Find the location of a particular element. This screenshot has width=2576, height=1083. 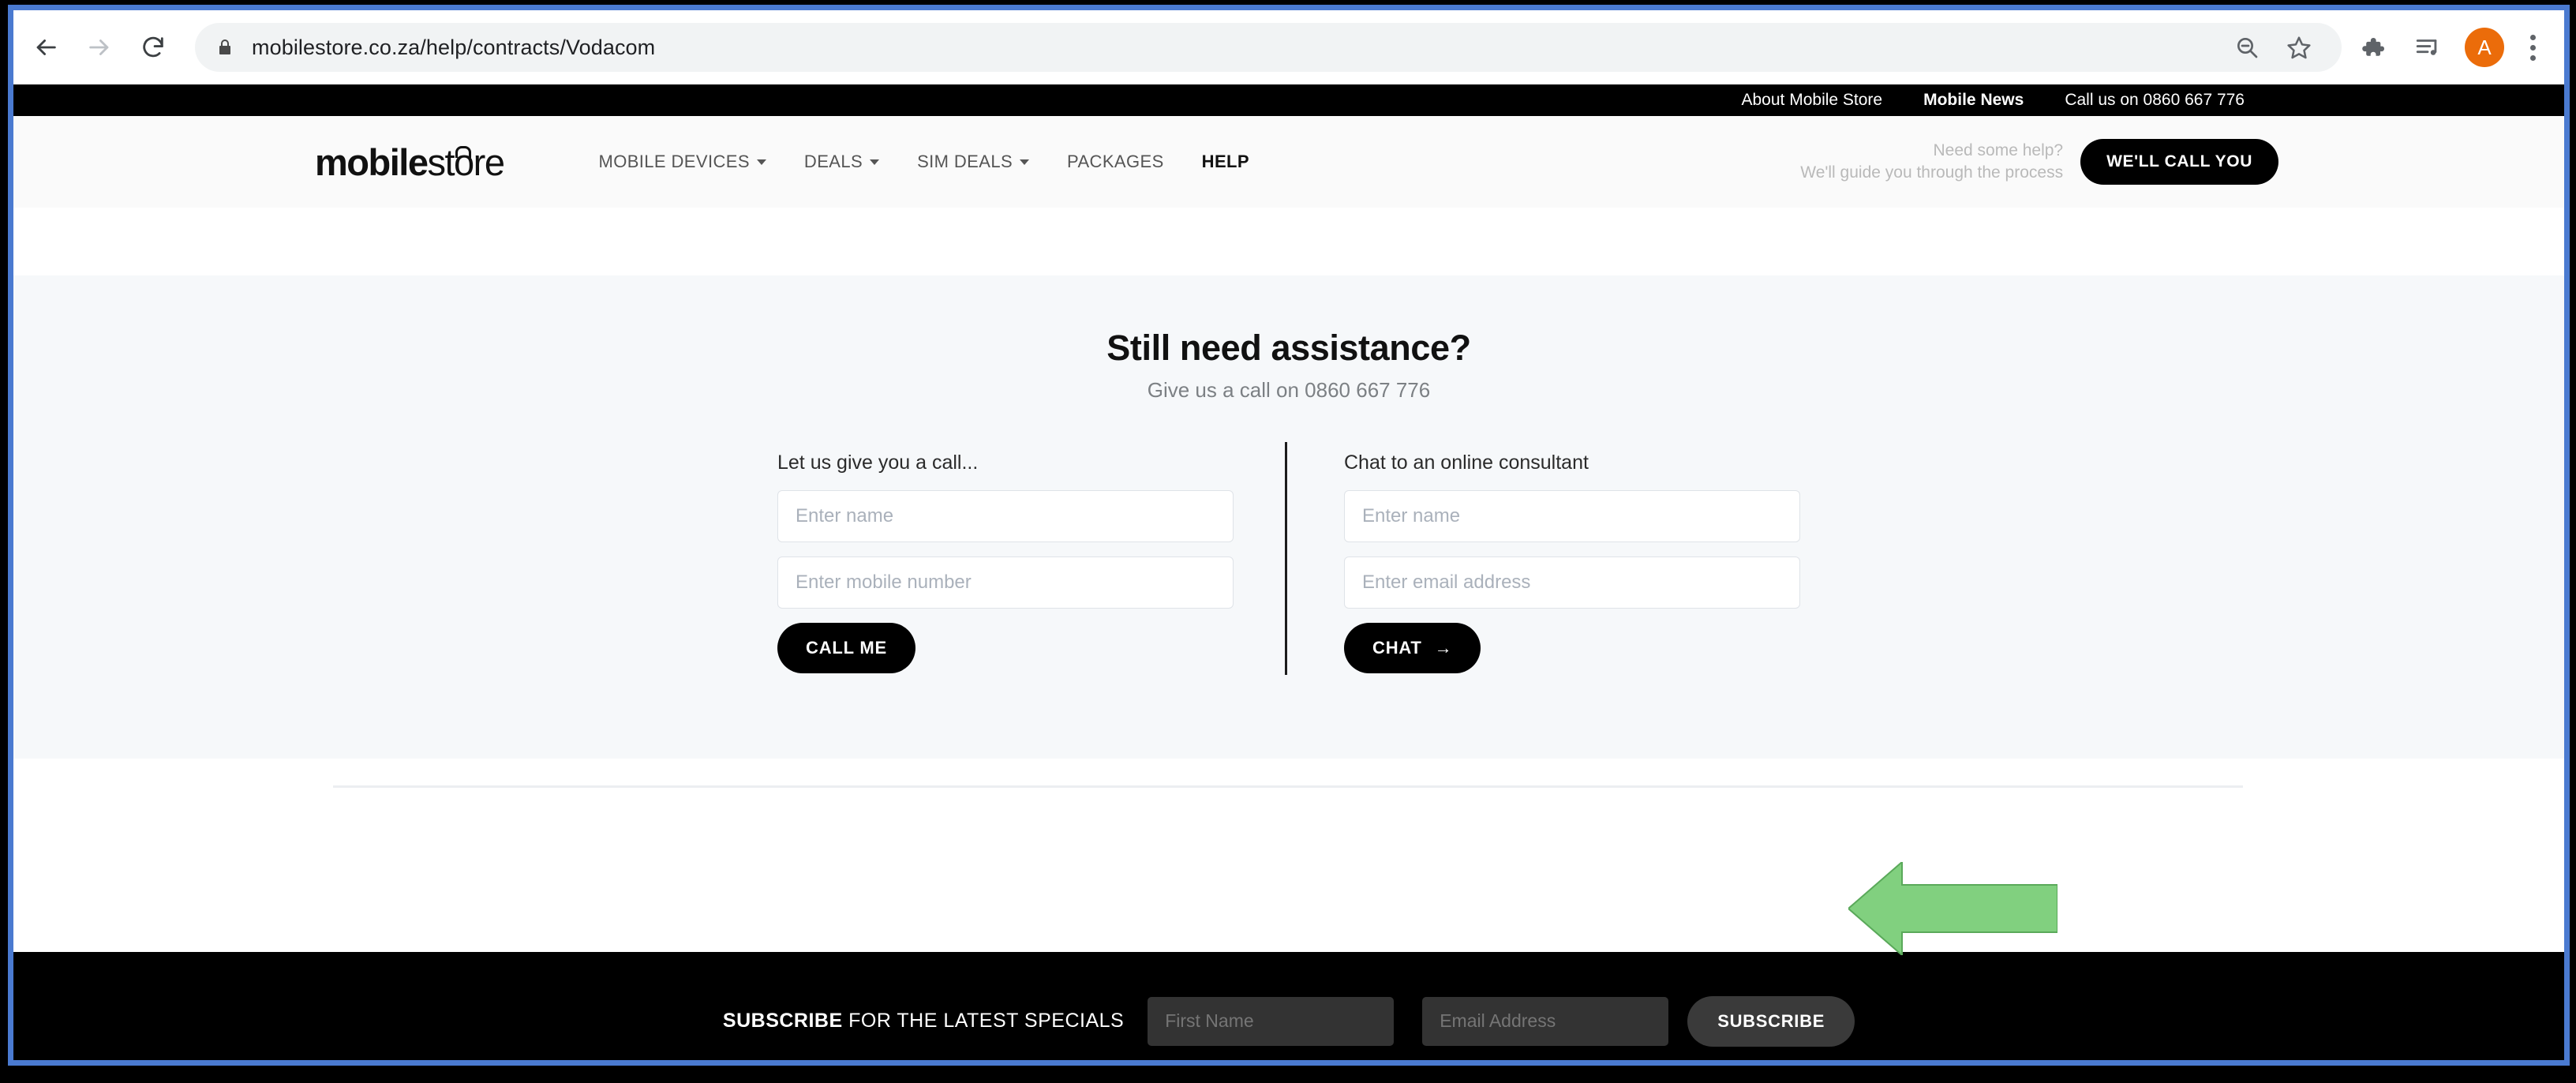

nav-item-deals: DEALS is located at coordinates (841, 162).